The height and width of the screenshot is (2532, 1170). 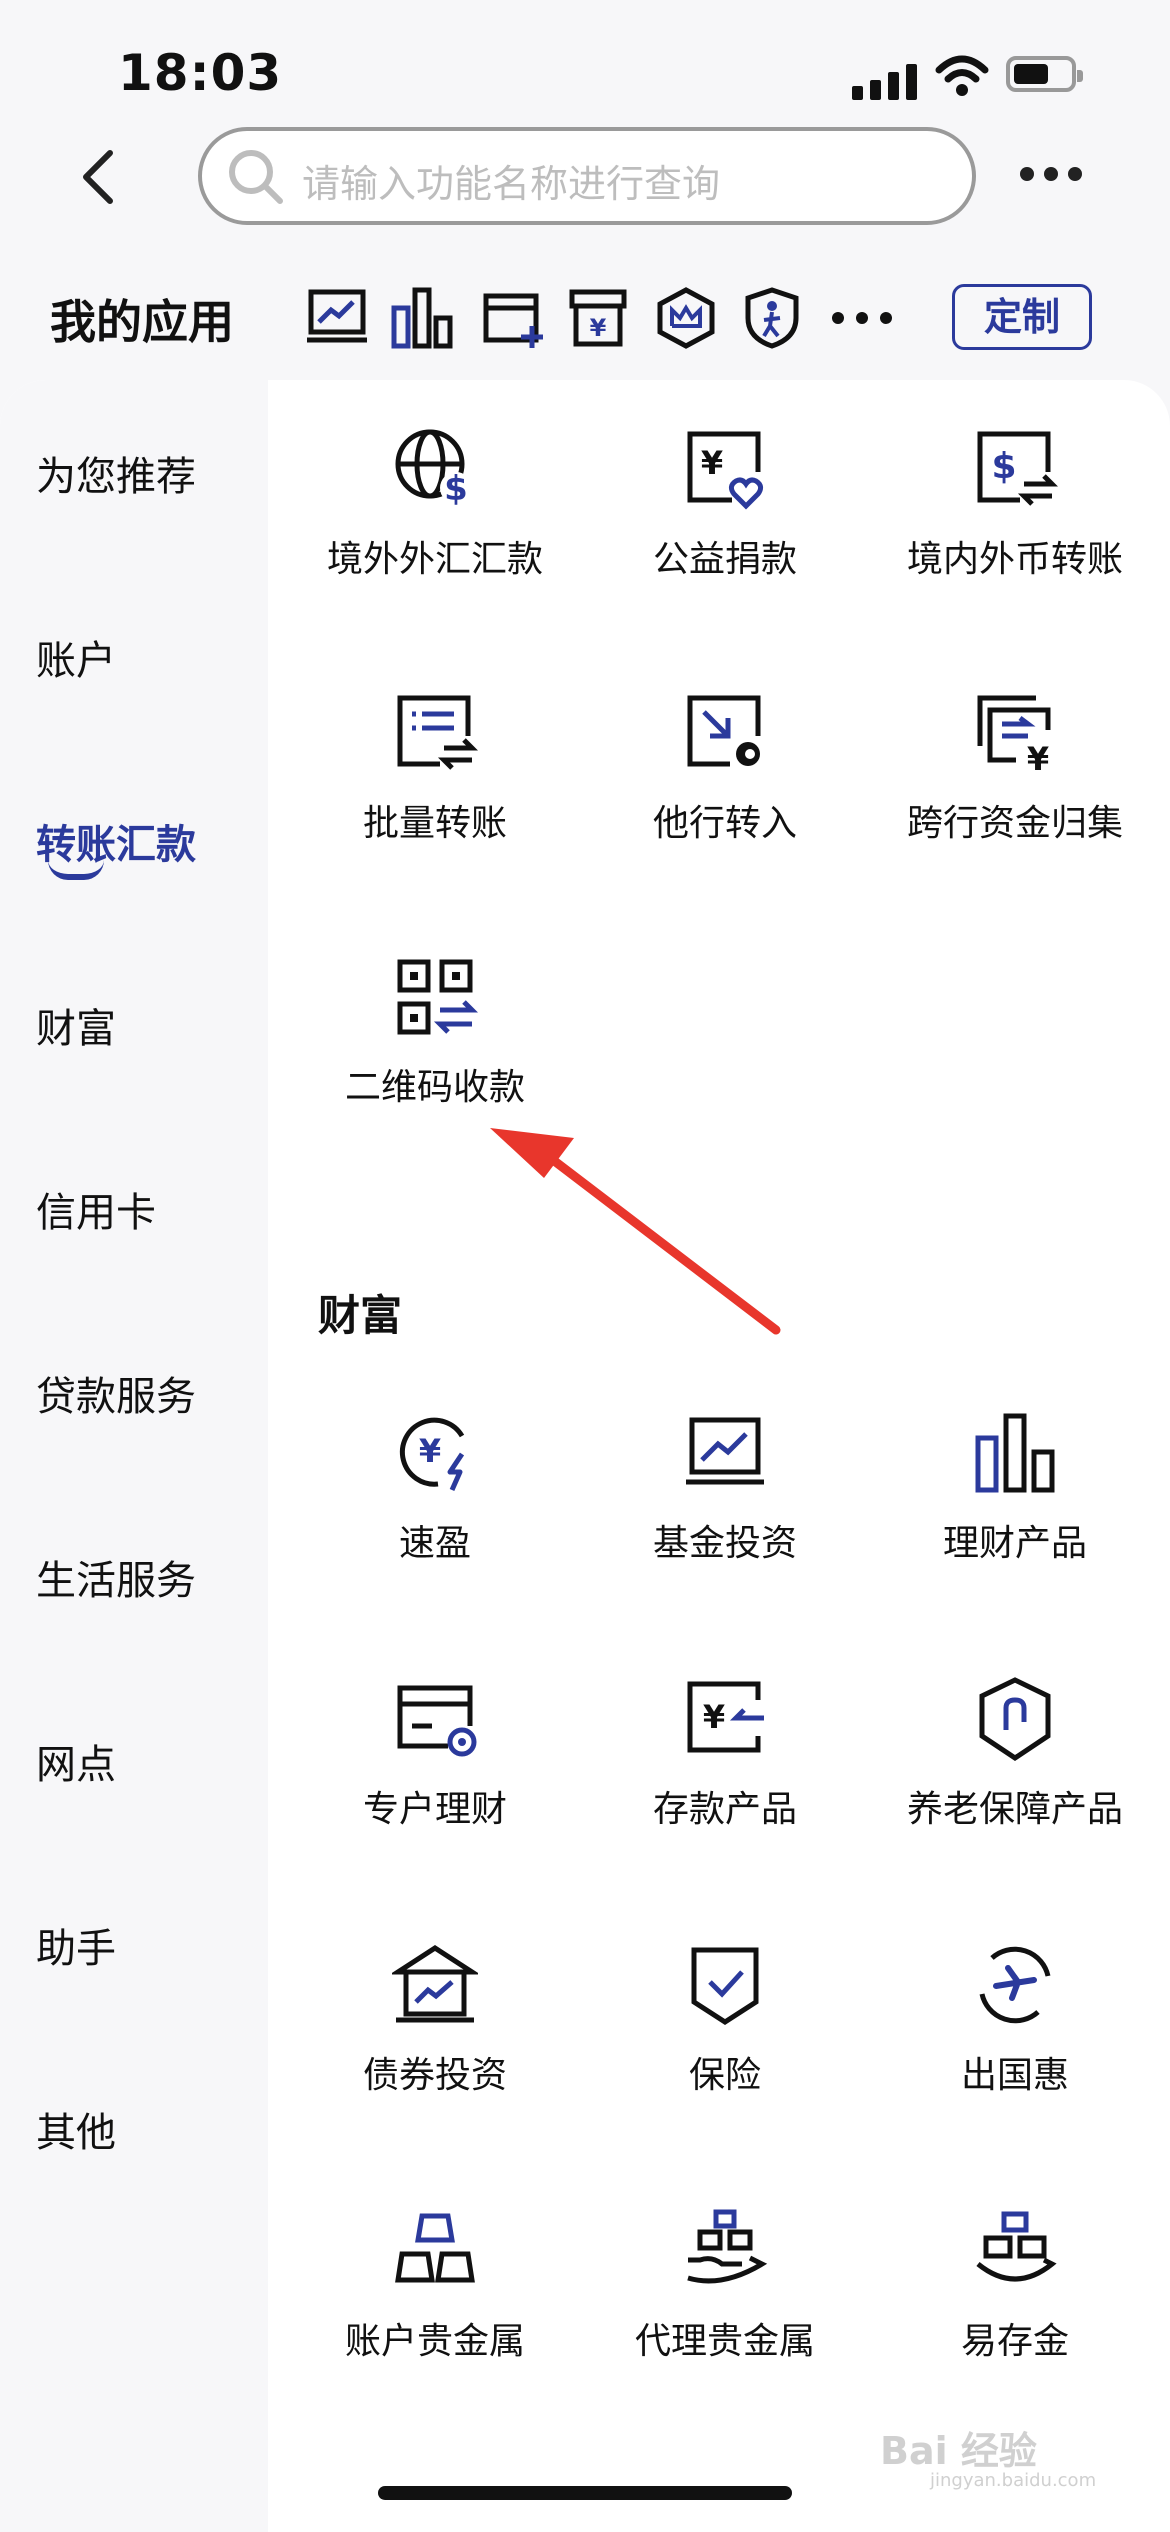 What do you see at coordinates (585, 2493) in the screenshot?
I see `home-indicator` at bounding box center [585, 2493].